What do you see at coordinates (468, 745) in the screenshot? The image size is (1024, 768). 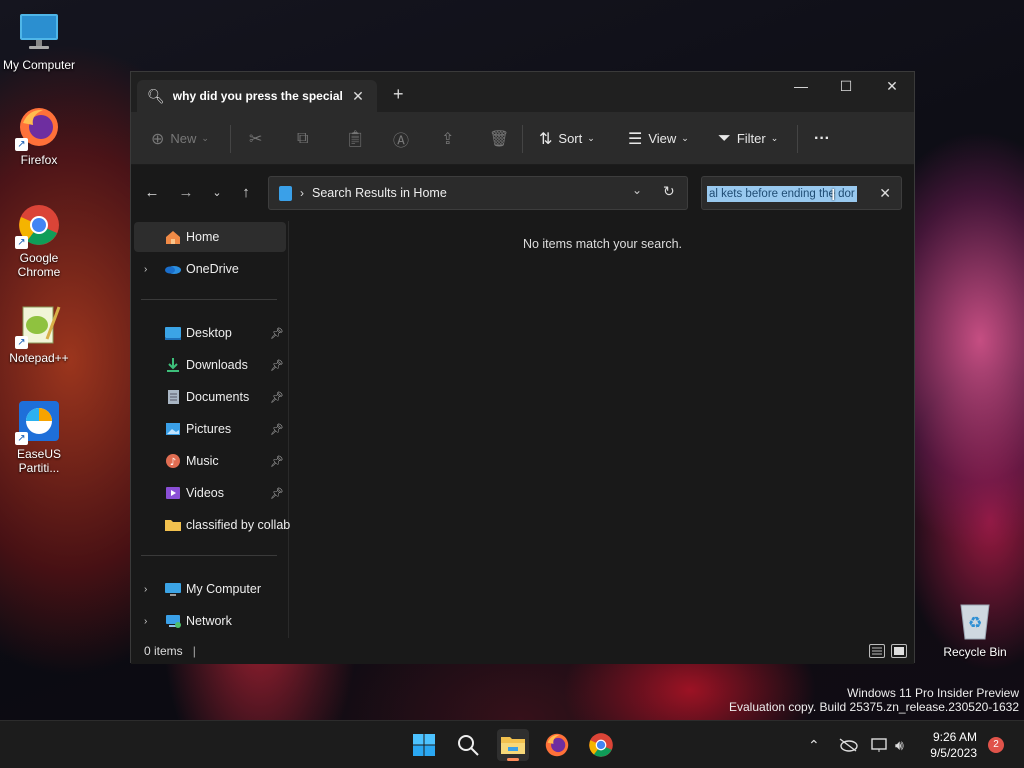 I see `search-button` at bounding box center [468, 745].